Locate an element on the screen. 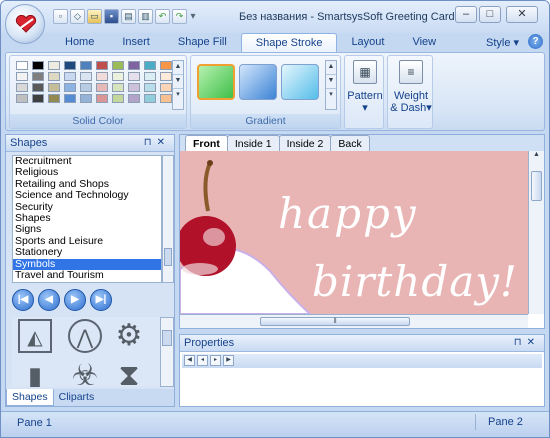  tab-home: Home is located at coordinates (79, 43).